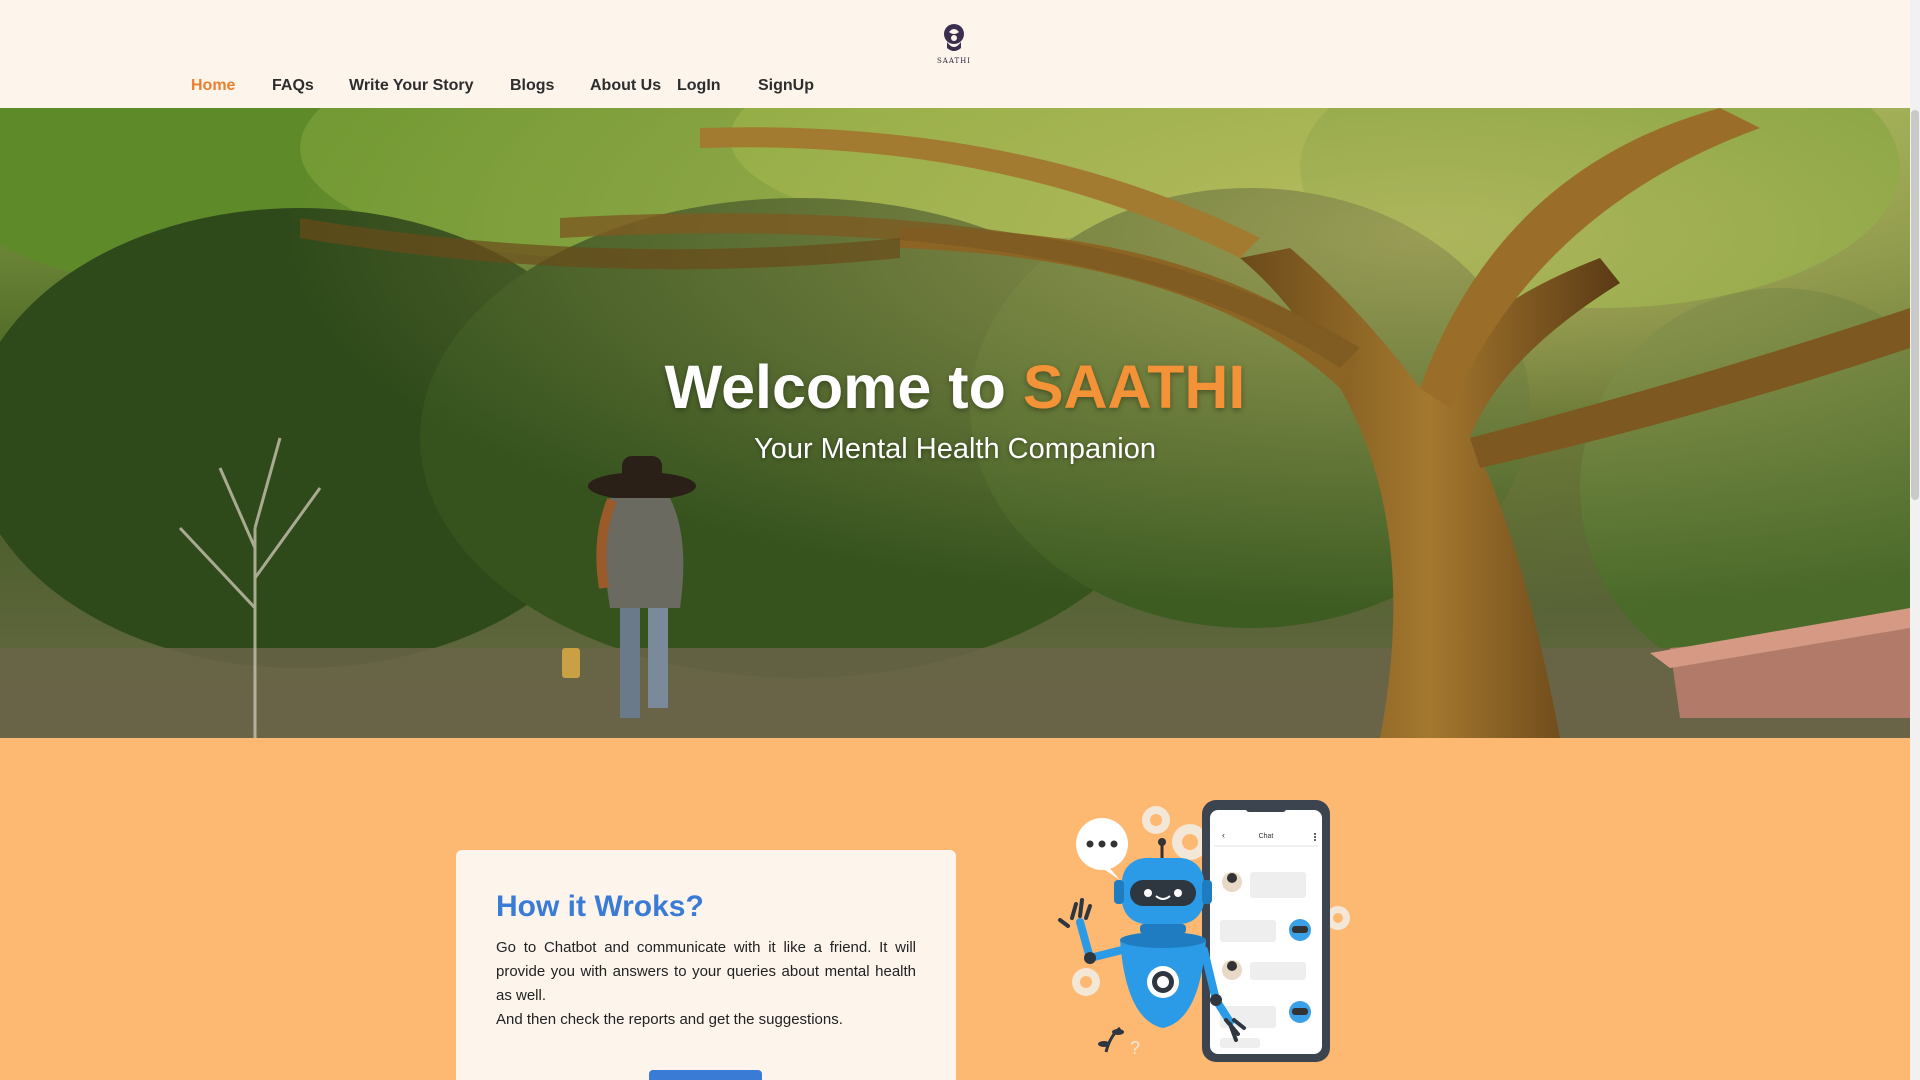 Image resolution: width=1920 pixels, height=1080 pixels. I want to click on nav-signup: SignUp, so click(786, 86).